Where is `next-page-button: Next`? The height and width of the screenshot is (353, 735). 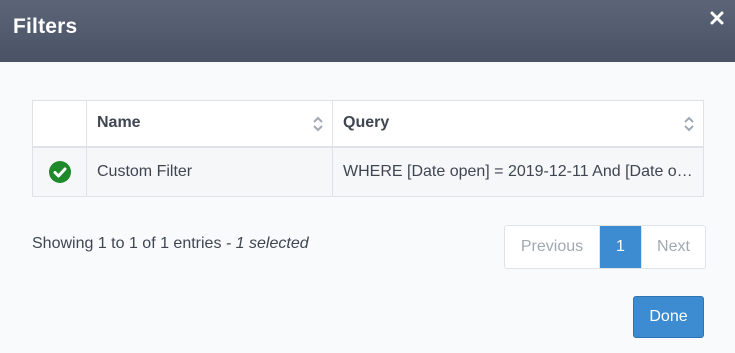 next-page-button: Next is located at coordinates (673, 247).